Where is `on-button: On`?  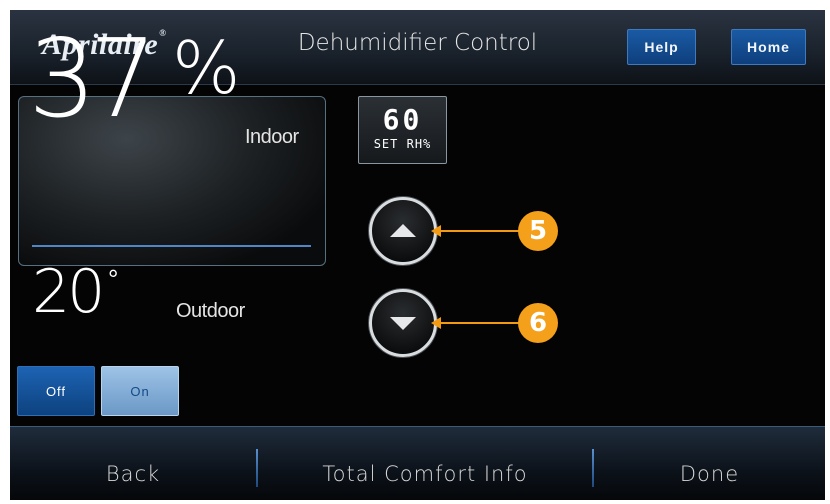 on-button: On is located at coordinates (140, 391).